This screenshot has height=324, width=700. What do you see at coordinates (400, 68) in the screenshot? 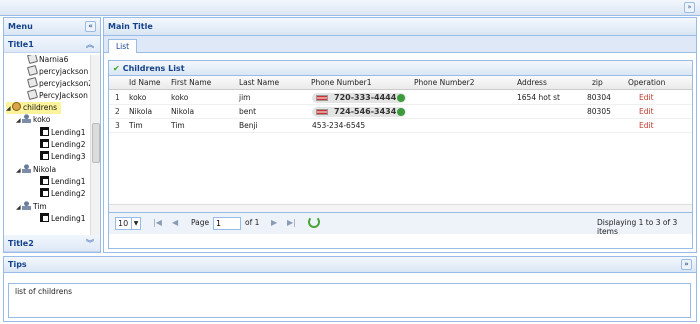
I see `grid-title-bar: ✔ Childrens List` at bounding box center [400, 68].